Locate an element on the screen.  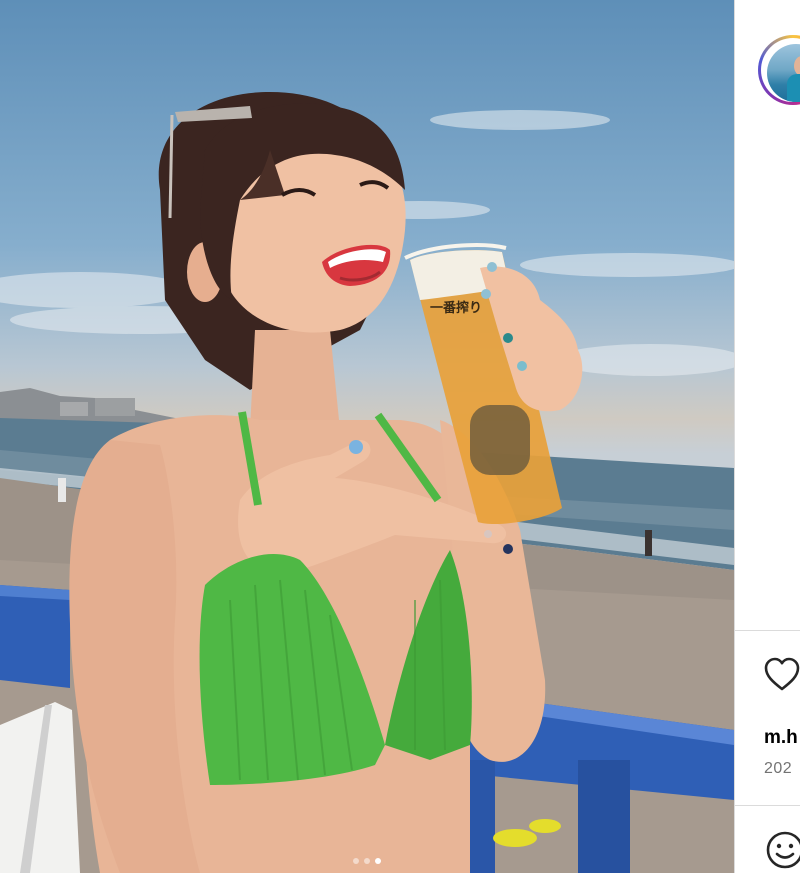
carousel-indicator is located at coordinates (367, 861).